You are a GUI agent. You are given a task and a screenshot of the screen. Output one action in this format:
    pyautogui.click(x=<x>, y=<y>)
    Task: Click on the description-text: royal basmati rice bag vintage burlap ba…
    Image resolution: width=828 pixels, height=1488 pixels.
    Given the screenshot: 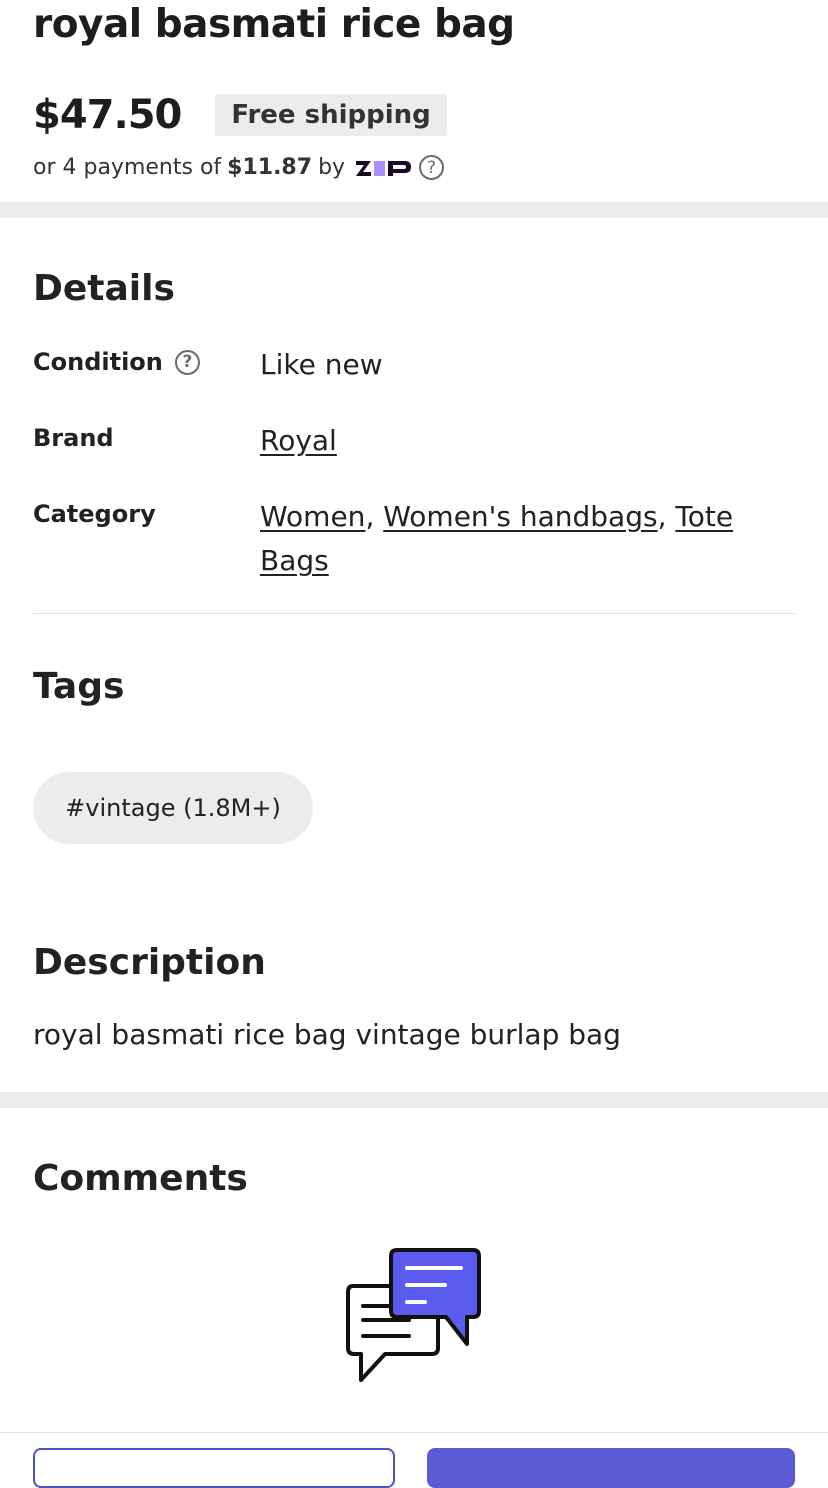 What is the action you would take?
    pyautogui.click(x=327, y=1034)
    